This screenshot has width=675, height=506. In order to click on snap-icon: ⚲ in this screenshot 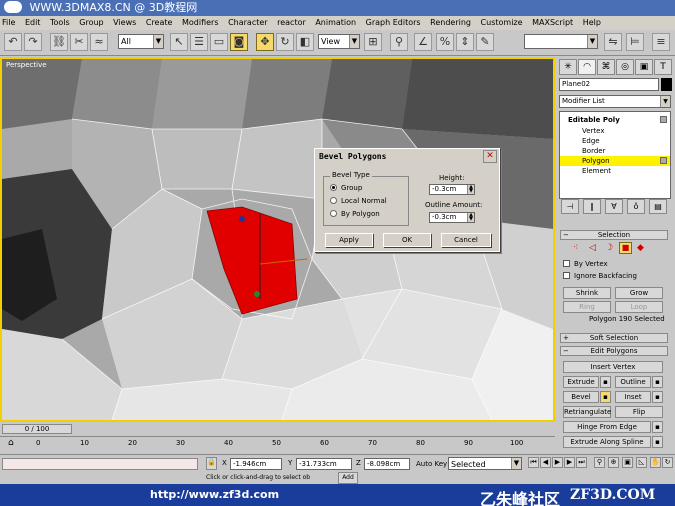, I will do `click(399, 42)`.